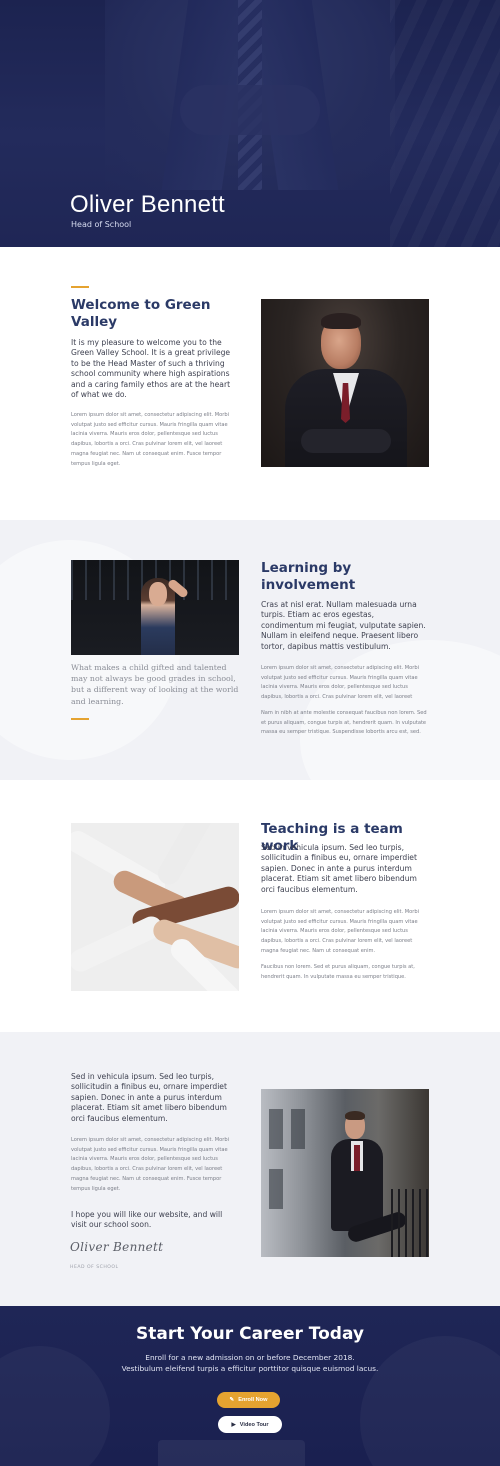  I want to click on bottom-panel, so click(231, 1453).